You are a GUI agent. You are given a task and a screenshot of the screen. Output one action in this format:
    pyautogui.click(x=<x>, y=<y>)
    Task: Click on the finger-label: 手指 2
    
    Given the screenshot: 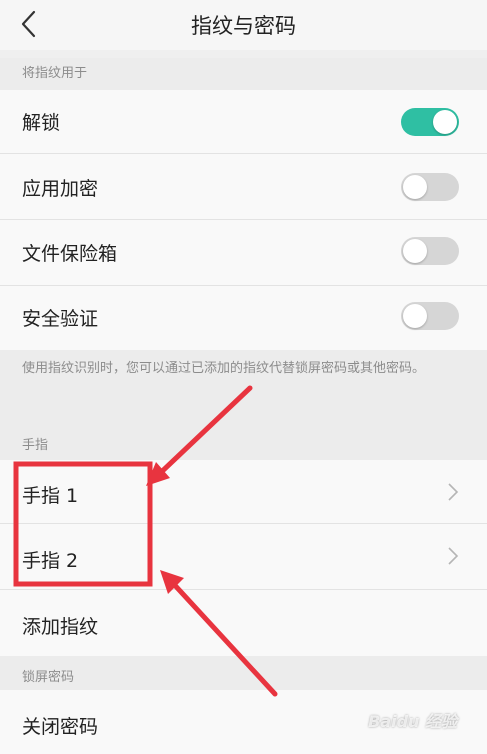 What is the action you would take?
    pyautogui.click(x=50, y=561)
    